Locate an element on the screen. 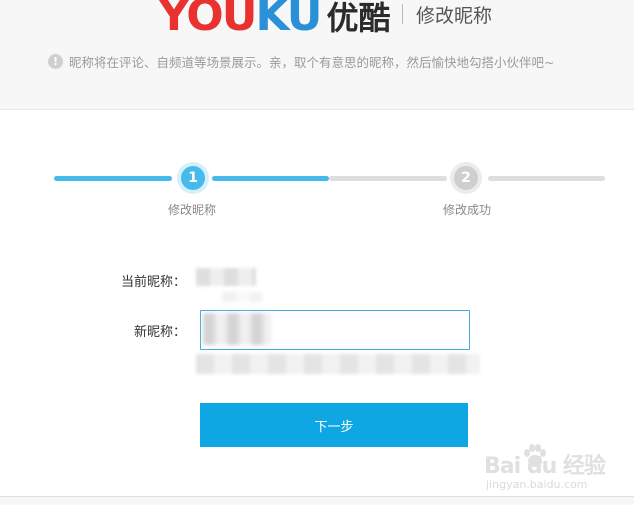  new-nickname-label: 新昵称： is located at coordinates (159, 332).